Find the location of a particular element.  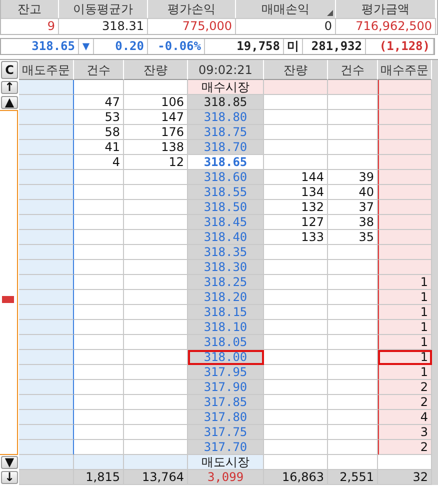

price-cell: 318.45 is located at coordinates (226, 222).